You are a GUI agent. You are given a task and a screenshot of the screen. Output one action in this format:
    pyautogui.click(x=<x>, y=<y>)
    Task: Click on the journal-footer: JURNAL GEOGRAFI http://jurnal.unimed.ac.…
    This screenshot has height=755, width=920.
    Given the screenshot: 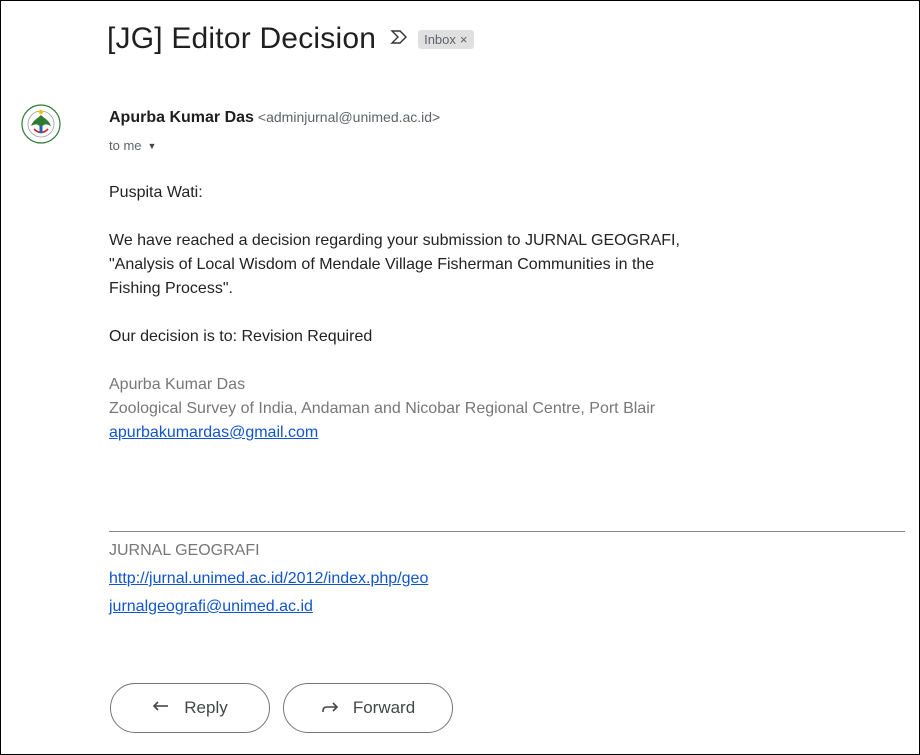 What is the action you would take?
    pyautogui.click(x=268, y=579)
    